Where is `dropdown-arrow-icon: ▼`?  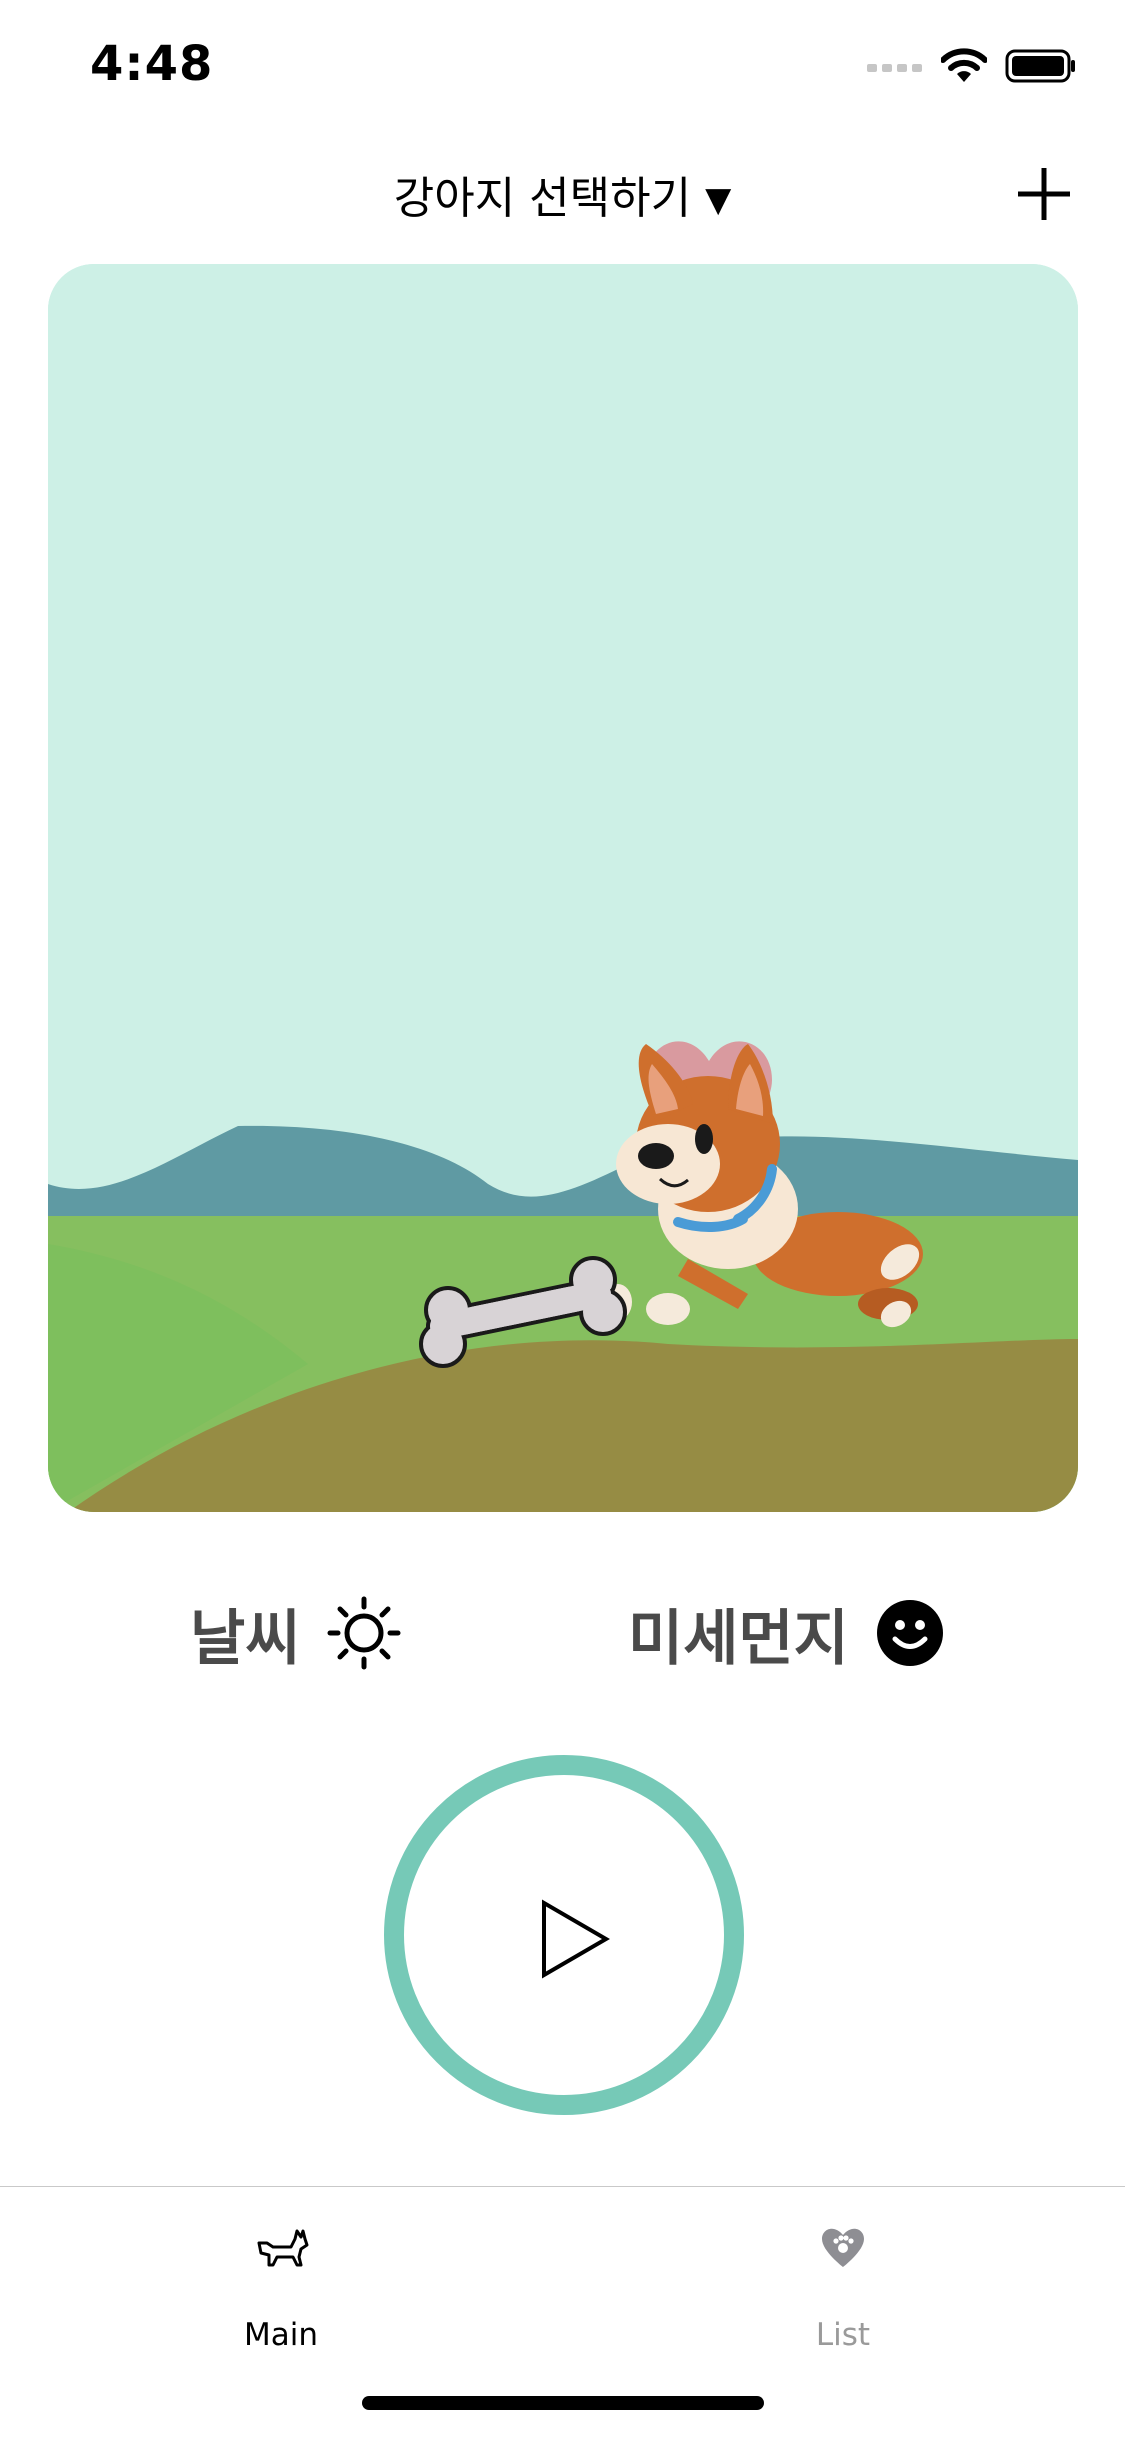
dropdown-arrow-icon: ▼ is located at coordinates (718, 200).